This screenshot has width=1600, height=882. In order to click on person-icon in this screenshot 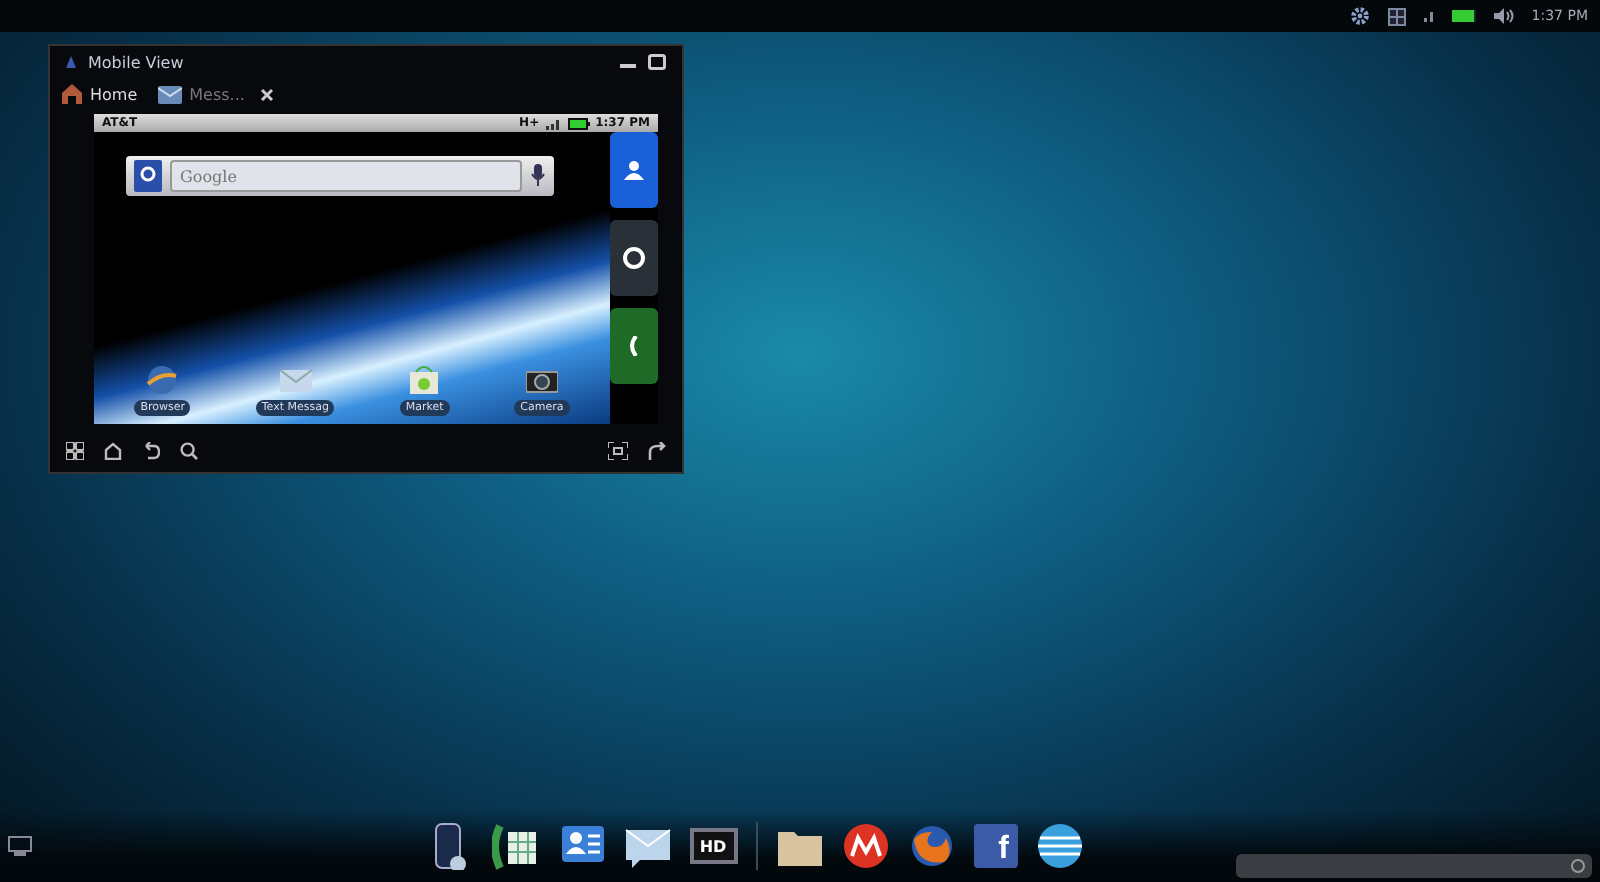, I will do `click(634, 170)`.